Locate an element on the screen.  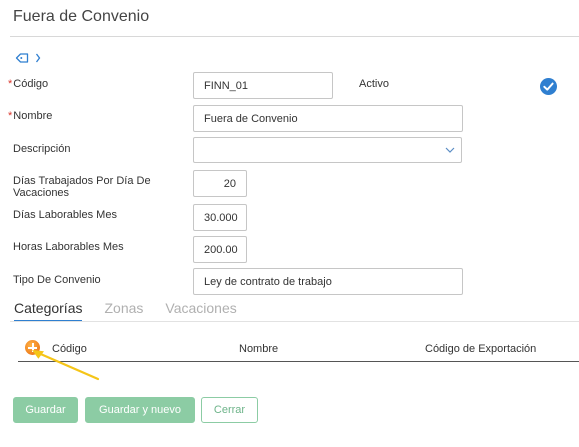
tab-zonas: Zonas is located at coordinates (123, 311).